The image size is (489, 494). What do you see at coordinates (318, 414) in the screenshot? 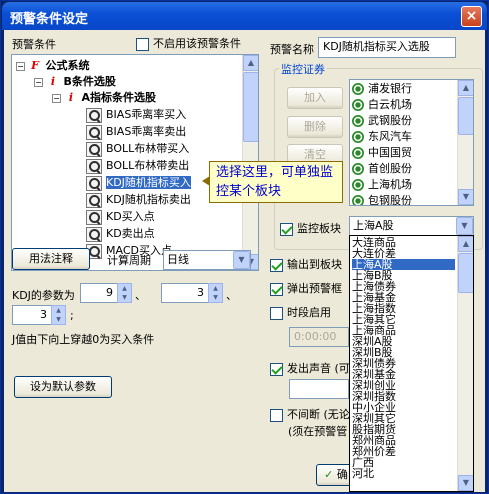
I see `non-interrupt-label: 不间断 (无论` at bounding box center [318, 414].